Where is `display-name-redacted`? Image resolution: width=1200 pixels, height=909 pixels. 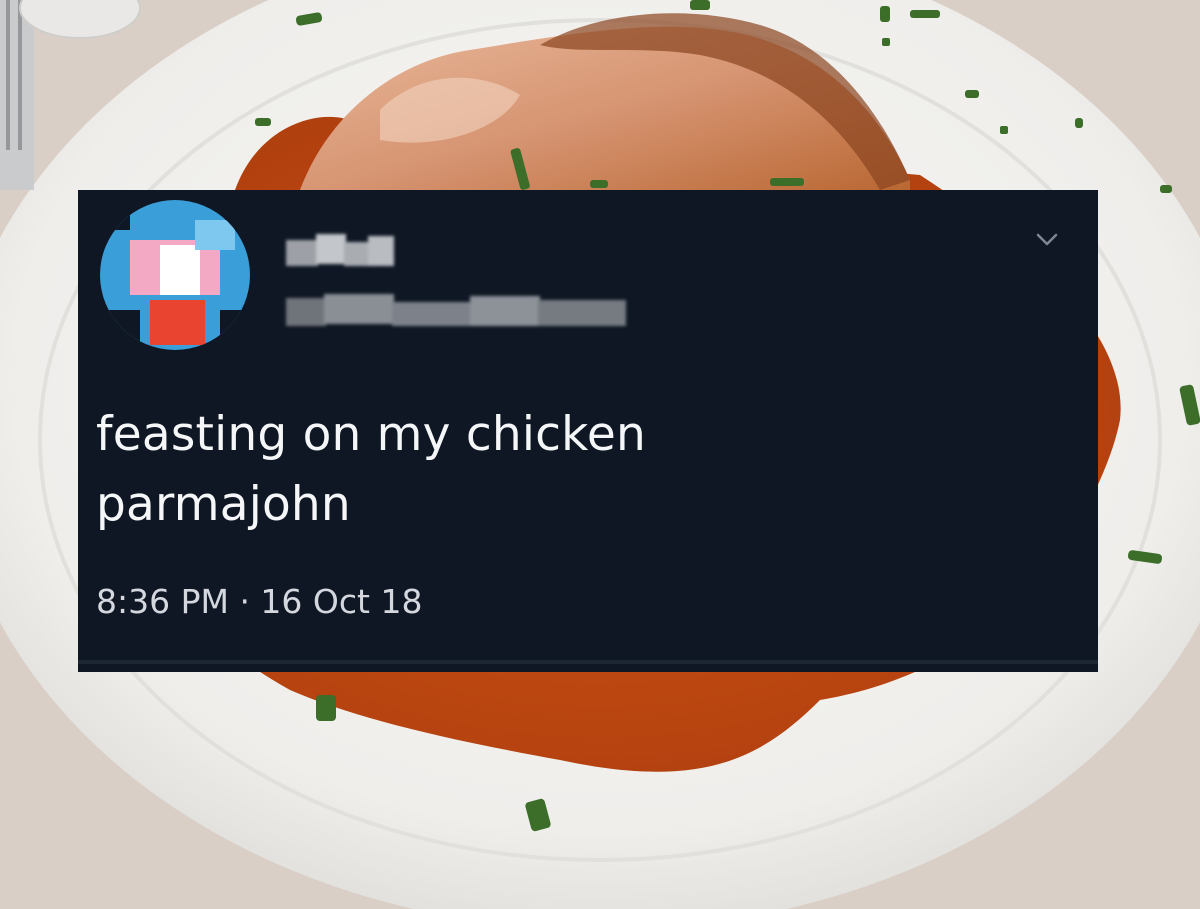 display-name-redacted is located at coordinates (340, 250).